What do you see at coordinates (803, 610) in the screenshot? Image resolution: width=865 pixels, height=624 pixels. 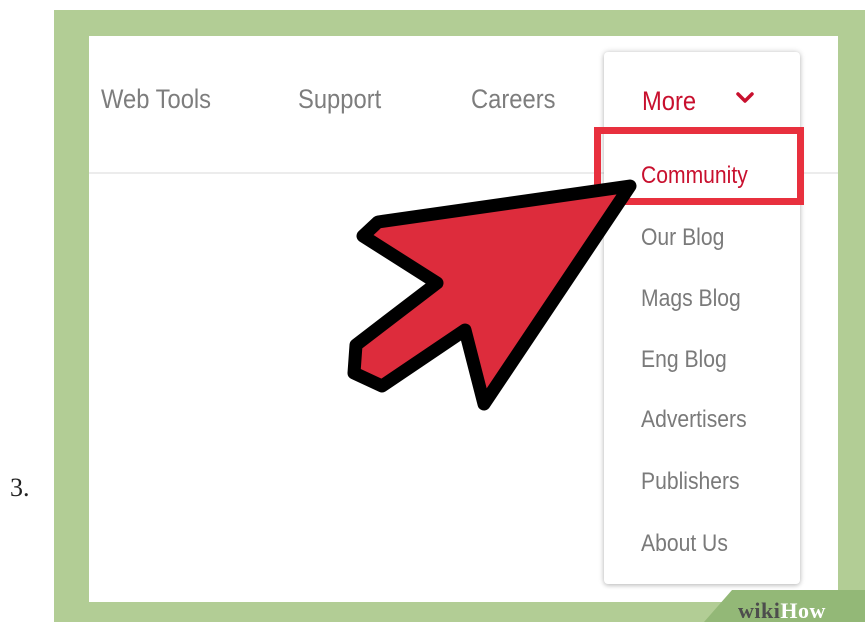 I see `watermark-how: How` at bounding box center [803, 610].